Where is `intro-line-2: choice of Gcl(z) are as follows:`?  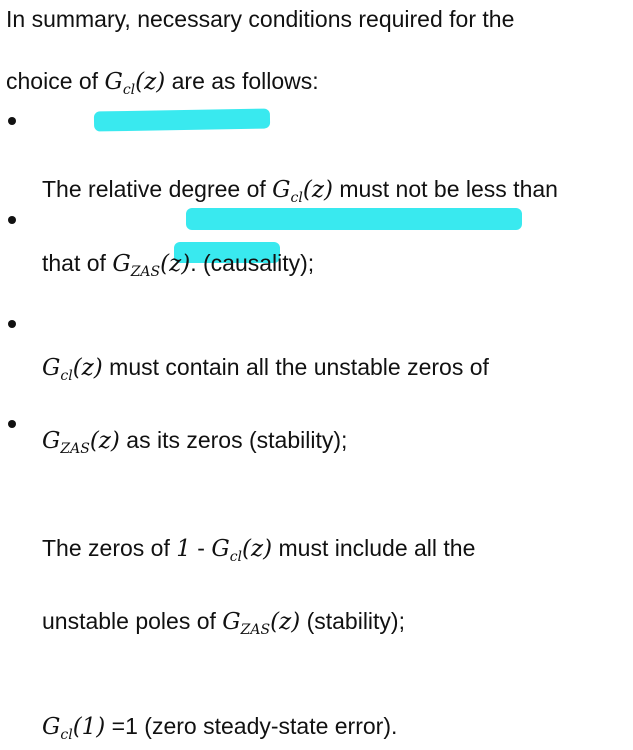
intro-line-2: choice of Gcl(z) are as follows: is located at coordinates (162, 83).